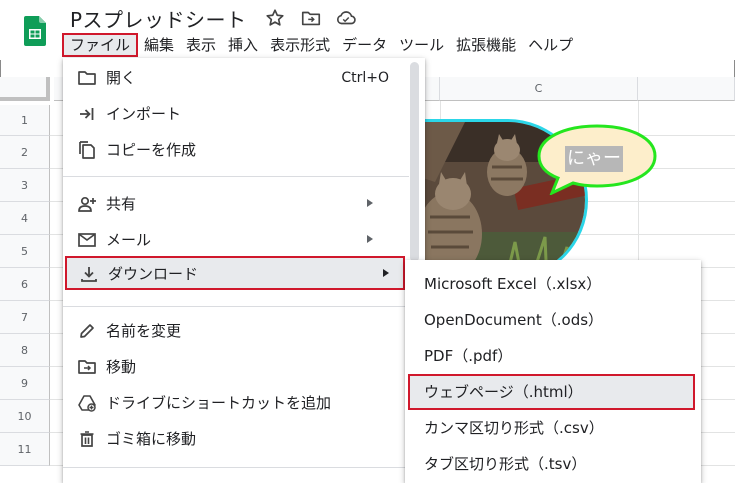 The width and height of the screenshot is (735, 483). I want to click on download-pdf: PDF（.pdf）, so click(553, 356).